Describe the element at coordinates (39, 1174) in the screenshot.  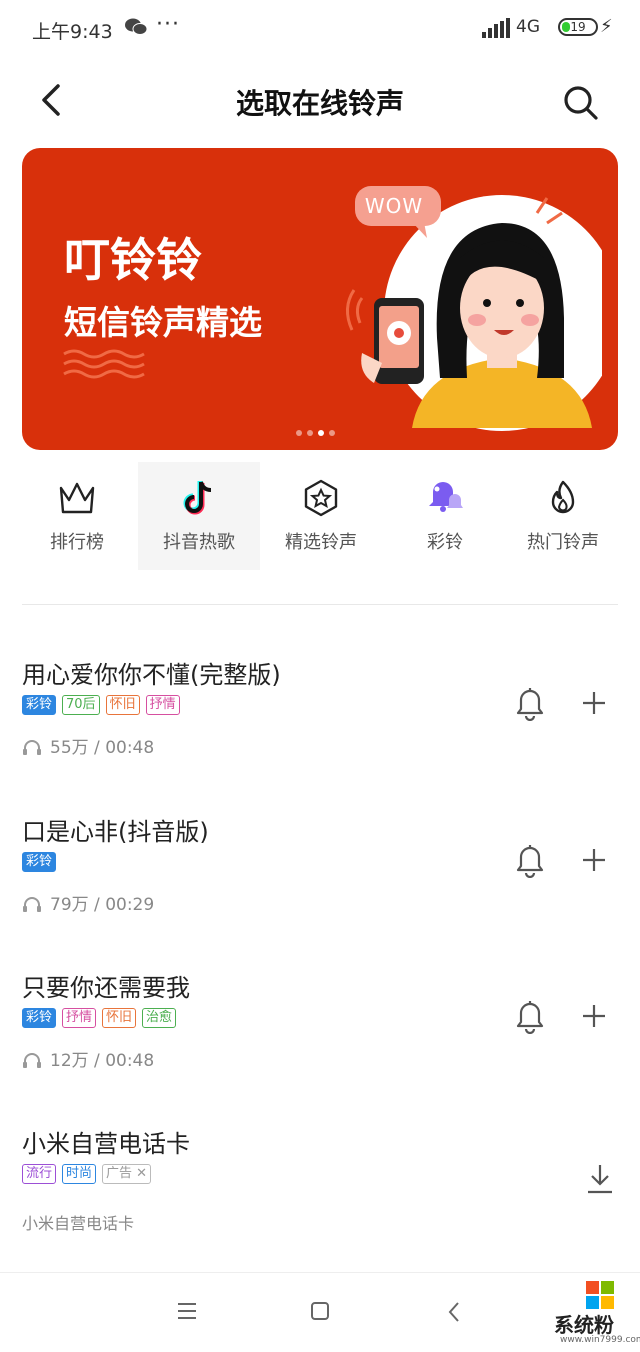
I see `tag-badge: 流行` at that location.